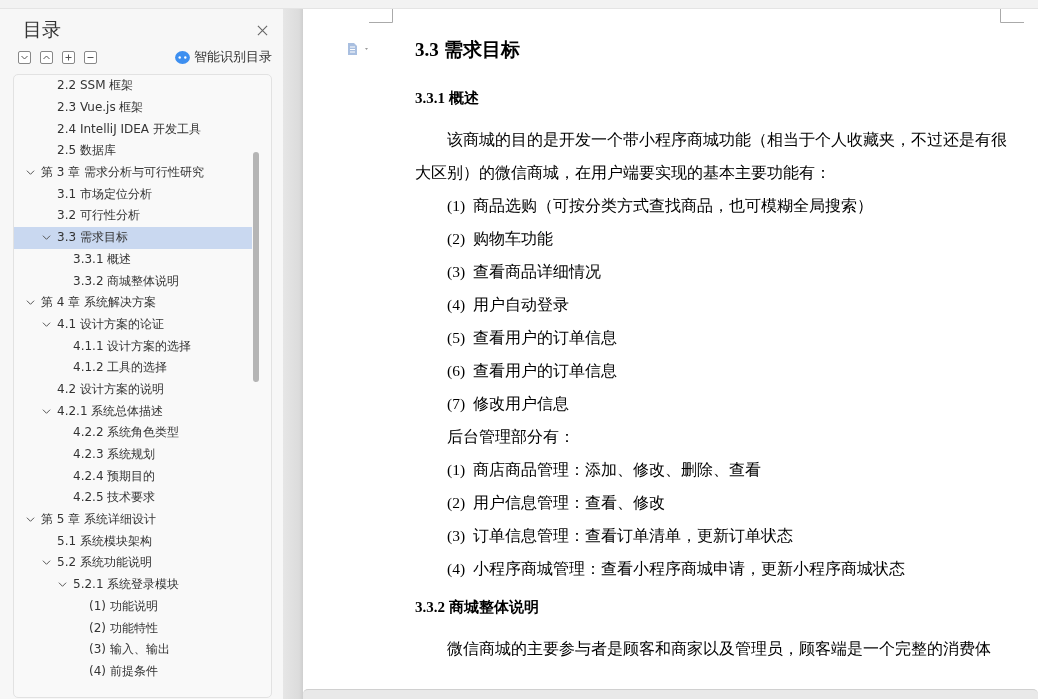 The height and width of the screenshot is (699, 1038). Describe the element at coordinates (133, 237) in the screenshot. I see `toc-item: 3.3 需求目标` at that location.